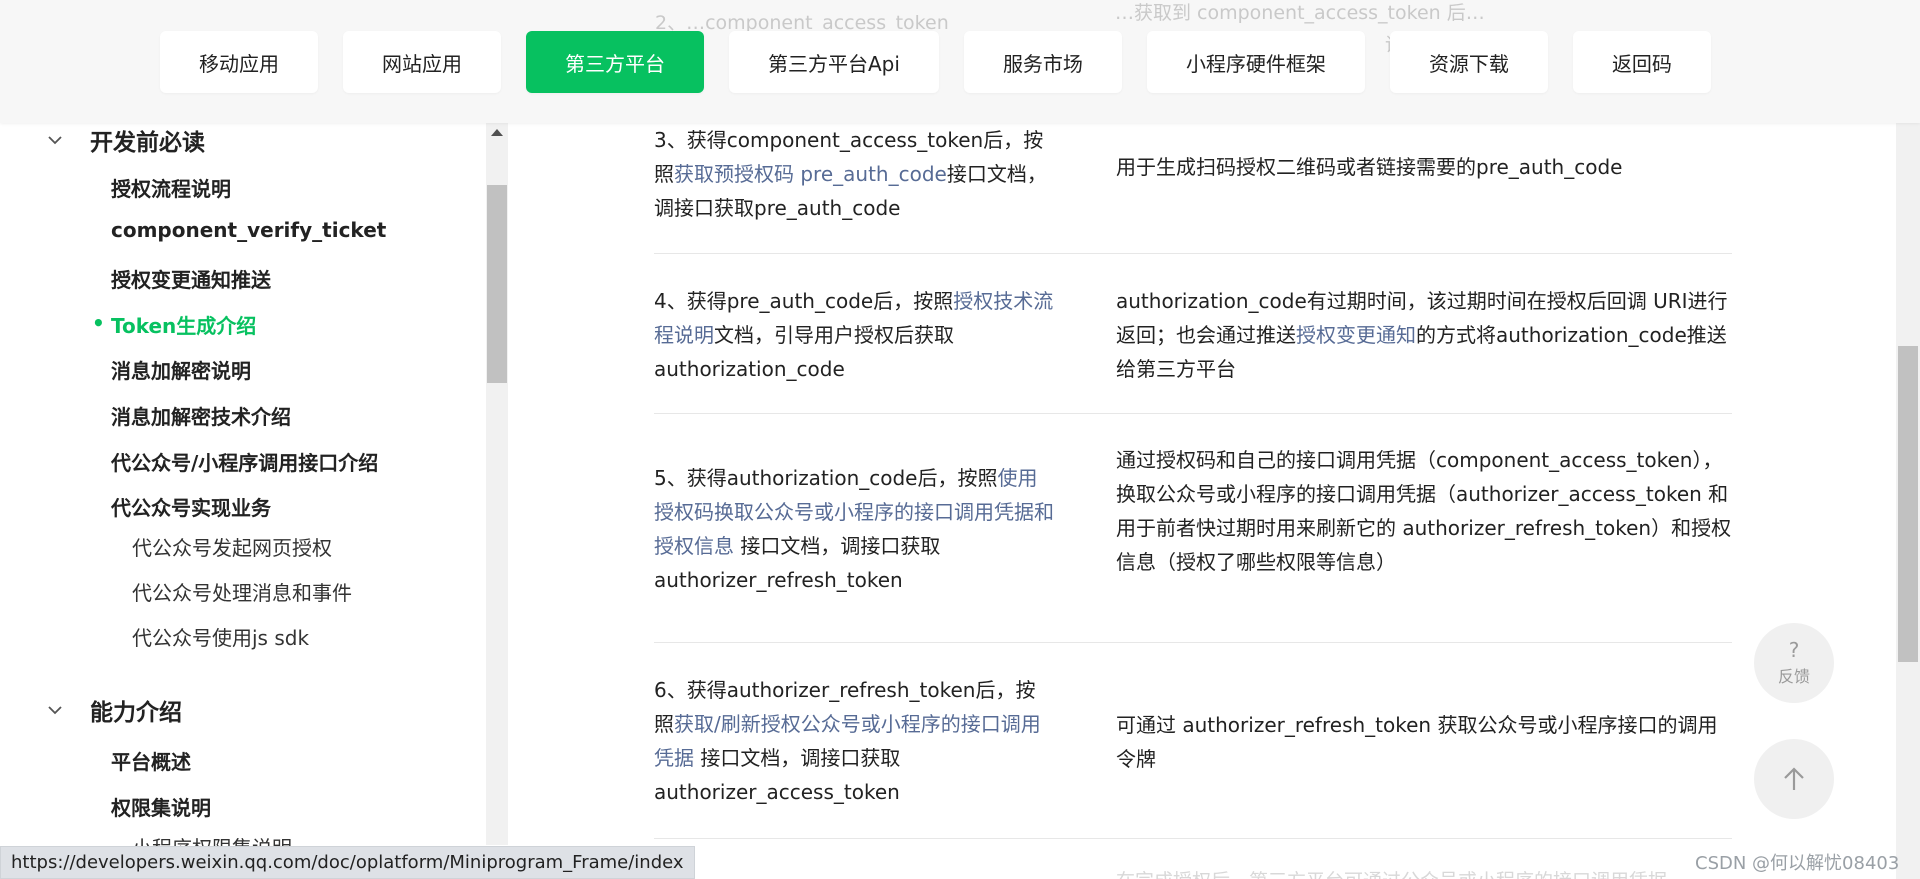 The image size is (1920, 879). Describe the element at coordinates (184, 326) in the screenshot. I see `sidebar-item-label: Token生成介绍` at that location.